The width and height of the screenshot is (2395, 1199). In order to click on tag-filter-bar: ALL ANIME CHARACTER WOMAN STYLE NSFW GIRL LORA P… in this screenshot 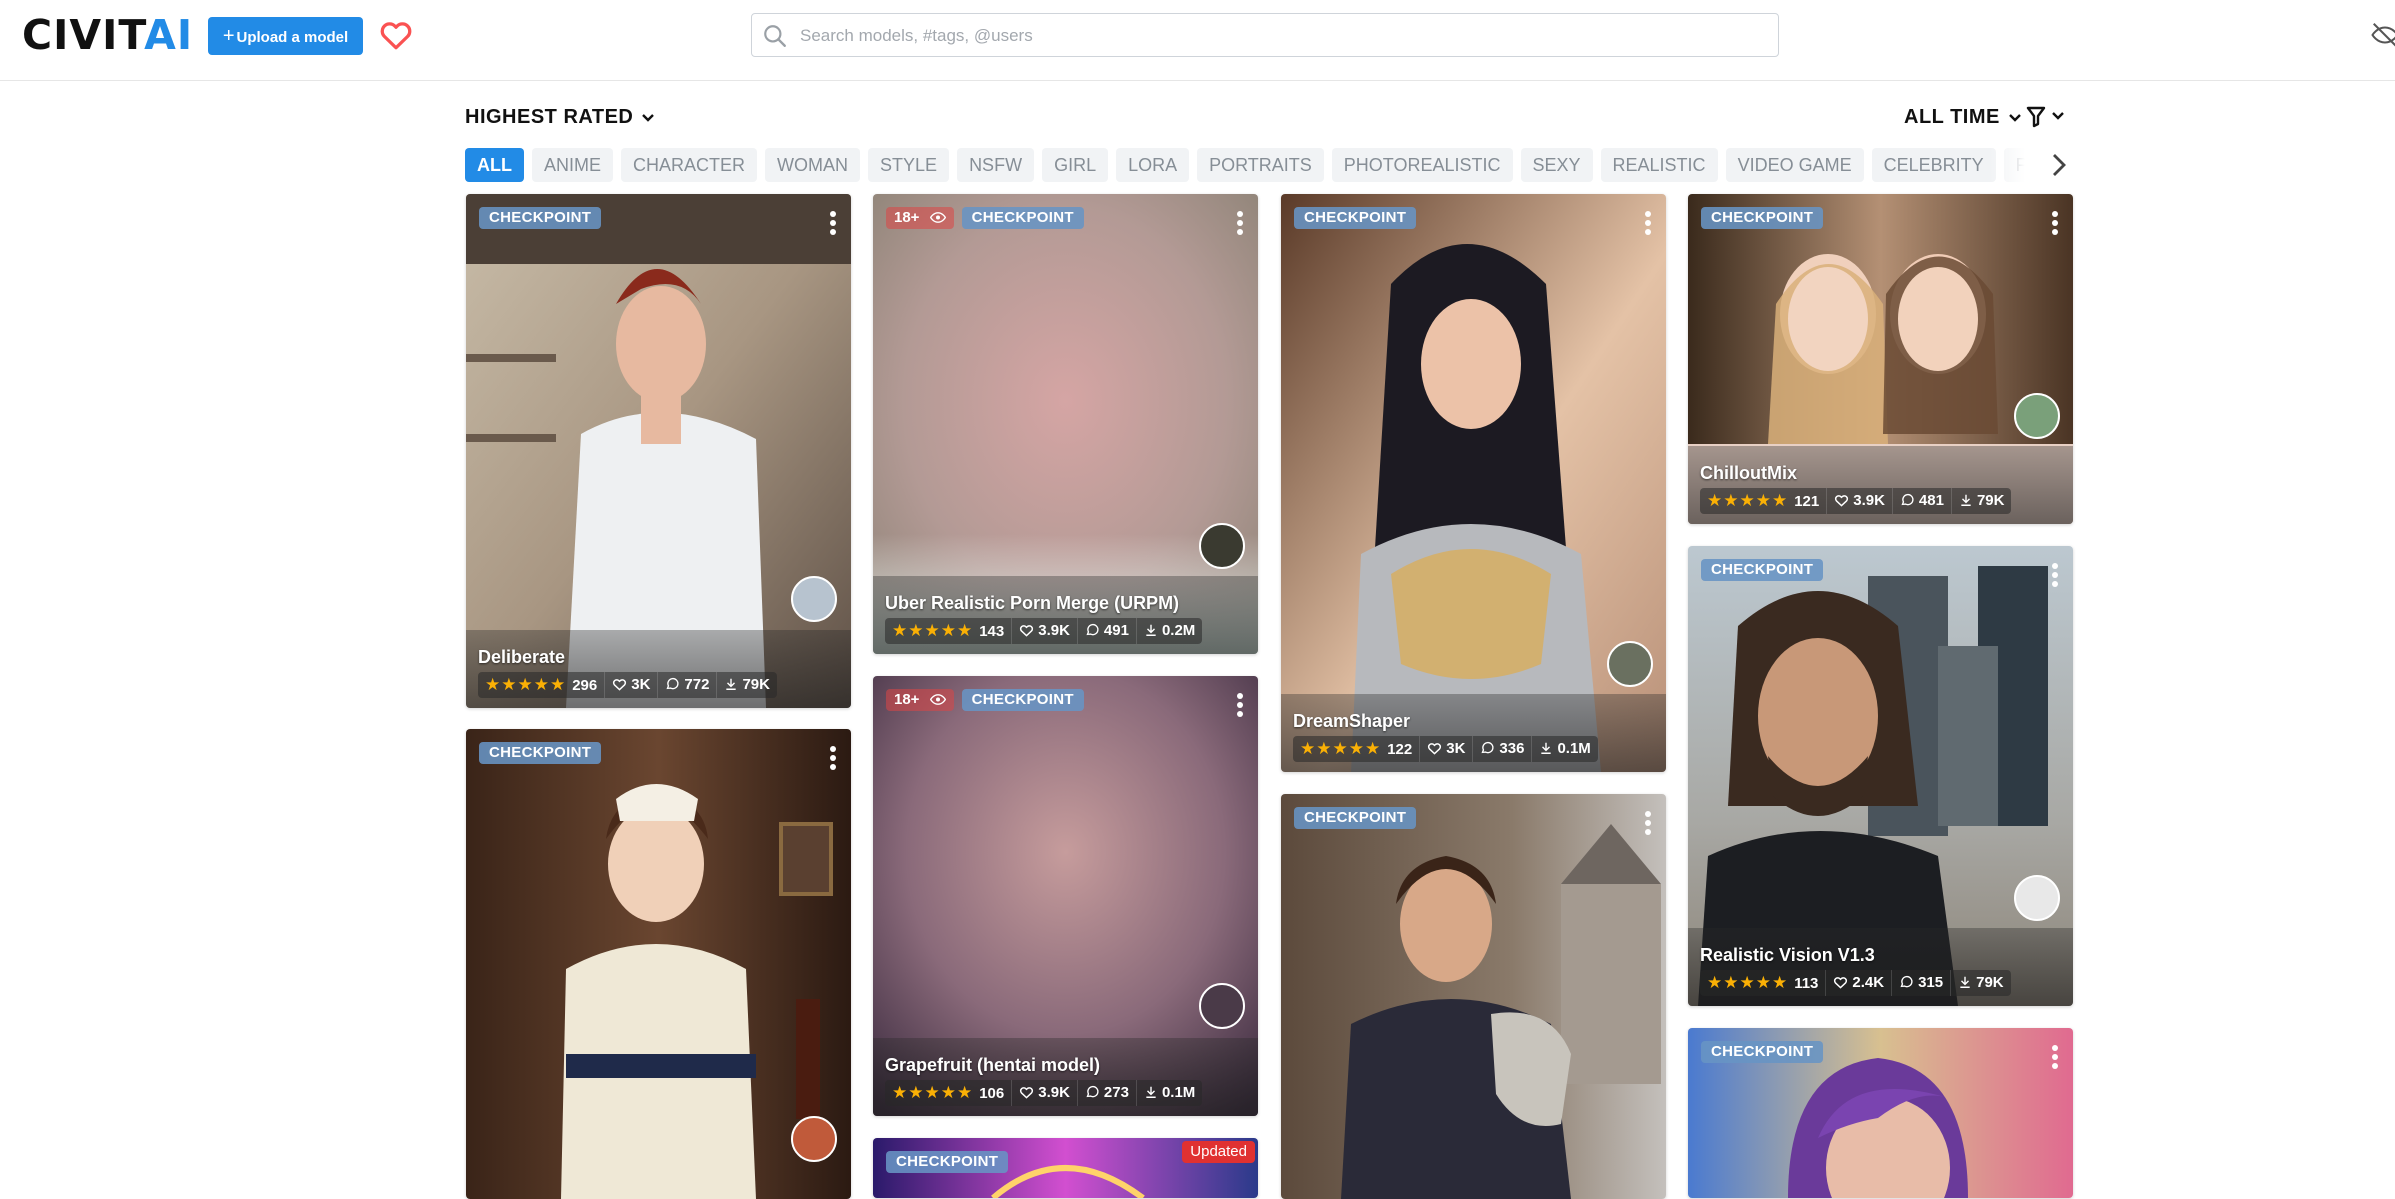, I will do `click(1251, 165)`.